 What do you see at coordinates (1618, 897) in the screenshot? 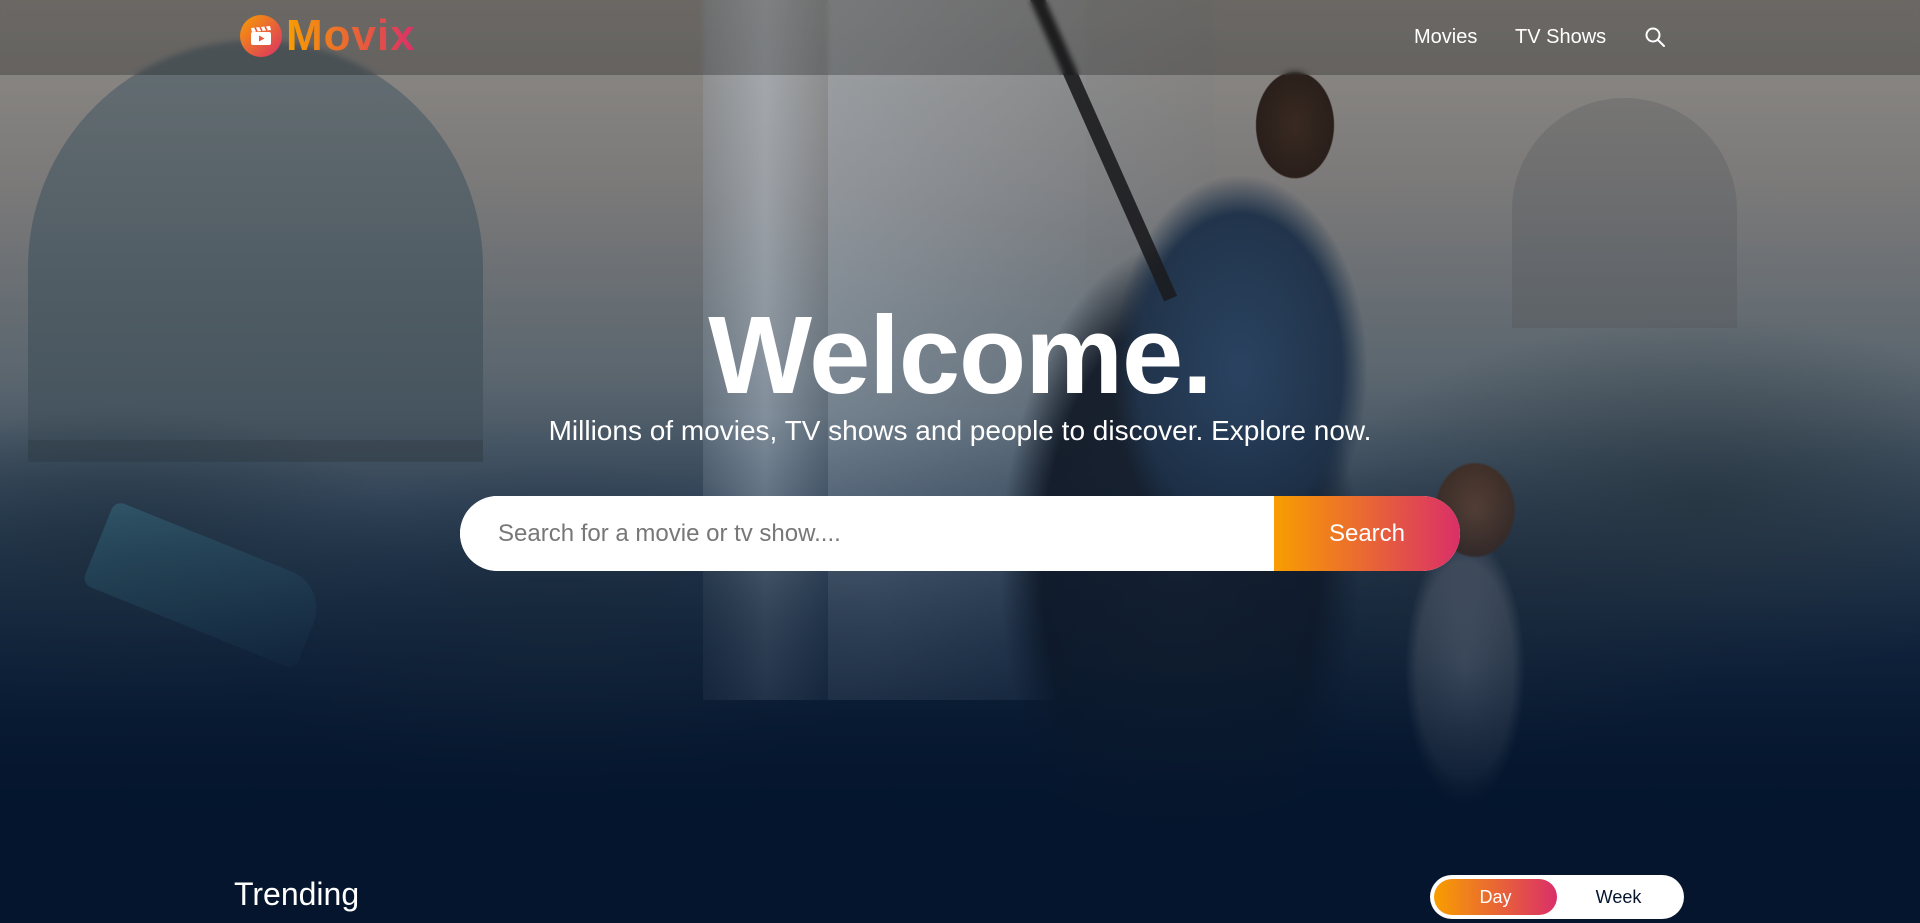
I see `tab-week: Week` at bounding box center [1618, 897].